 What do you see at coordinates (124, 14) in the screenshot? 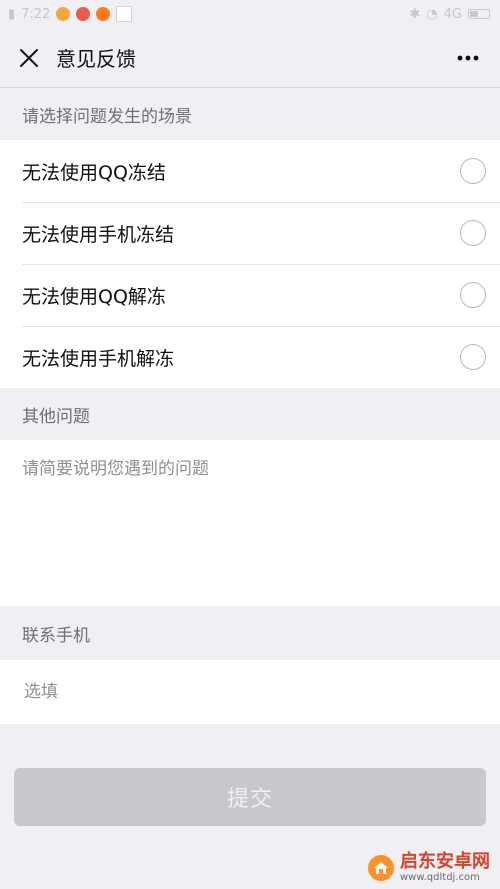
I see `flash-icon` at bounding box center [124, 14].